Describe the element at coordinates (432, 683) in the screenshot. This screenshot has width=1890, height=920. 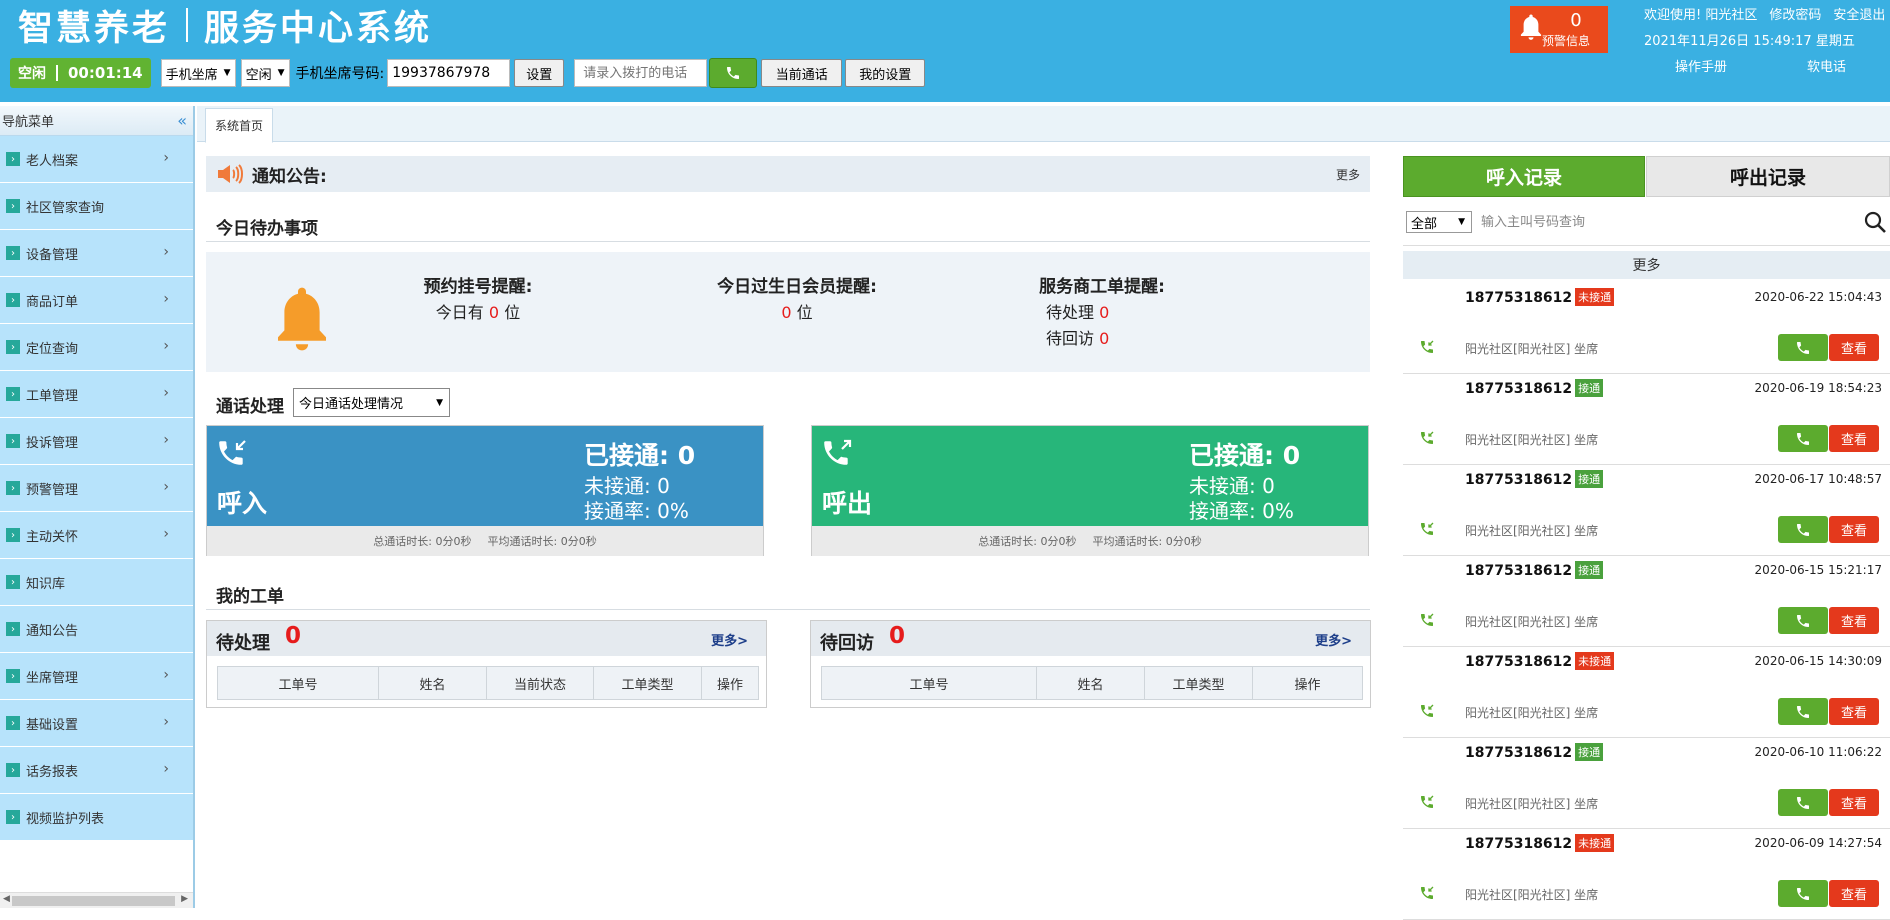
I see `column-header: 姓名` at that location.